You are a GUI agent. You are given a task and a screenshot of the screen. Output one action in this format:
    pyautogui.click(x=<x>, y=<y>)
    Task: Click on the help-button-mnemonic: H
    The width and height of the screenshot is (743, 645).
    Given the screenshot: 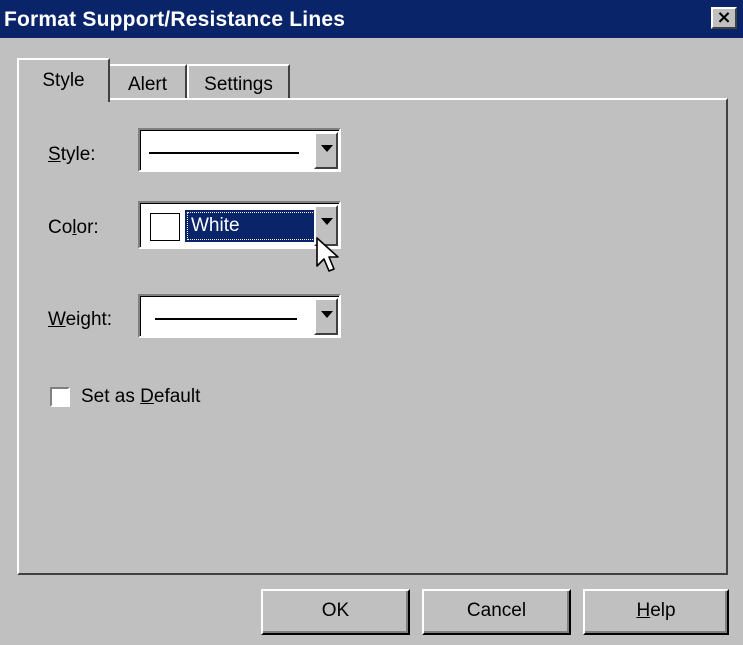 What is the action you would take?
    pyautogui.click(x=643, y=610)
    